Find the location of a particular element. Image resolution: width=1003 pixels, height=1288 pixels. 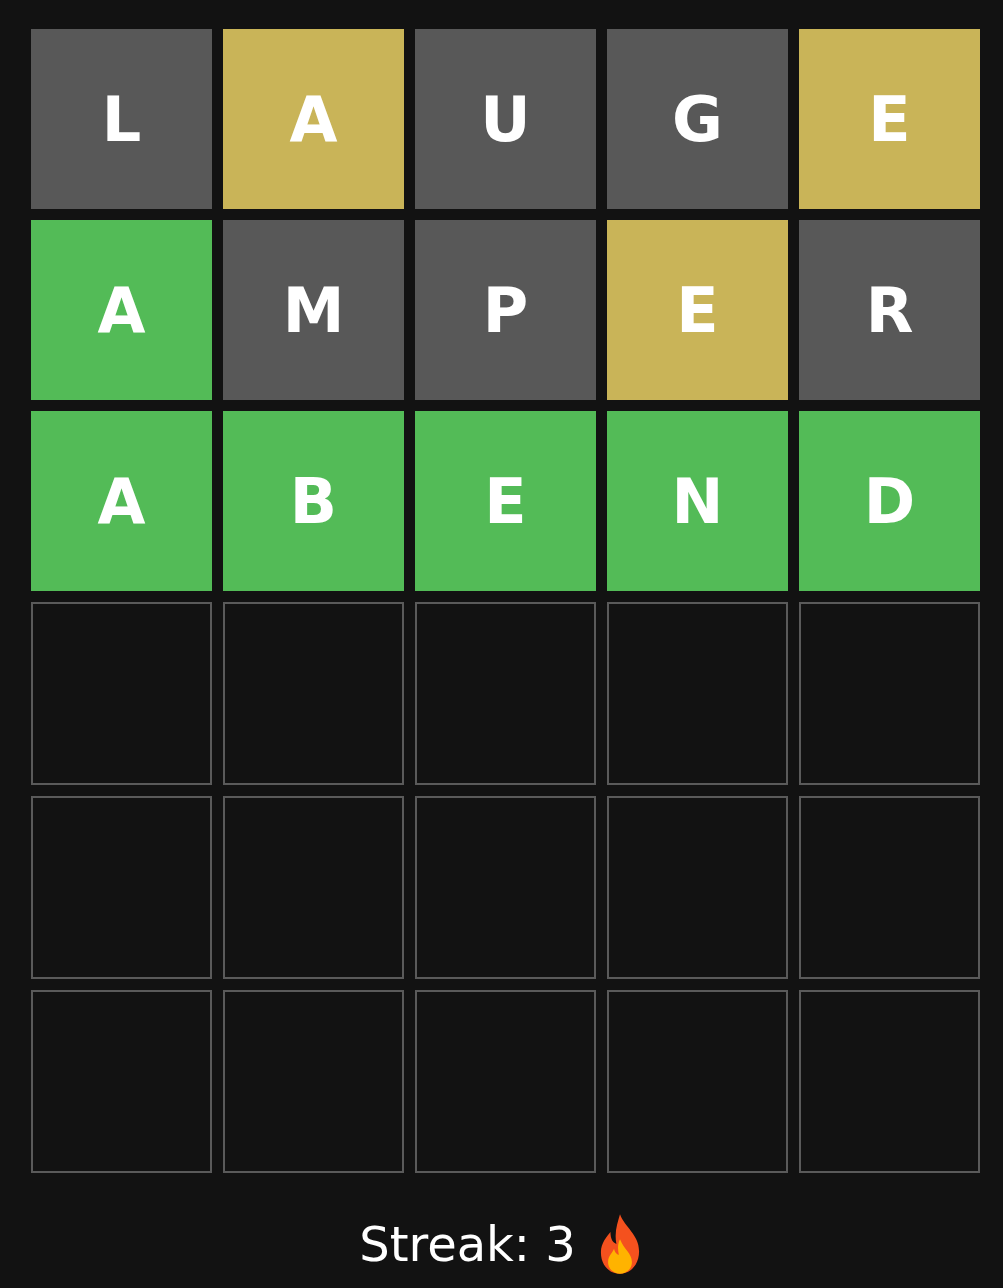

streak-label: Streak: 3 is located at coordinates (467, 1244).